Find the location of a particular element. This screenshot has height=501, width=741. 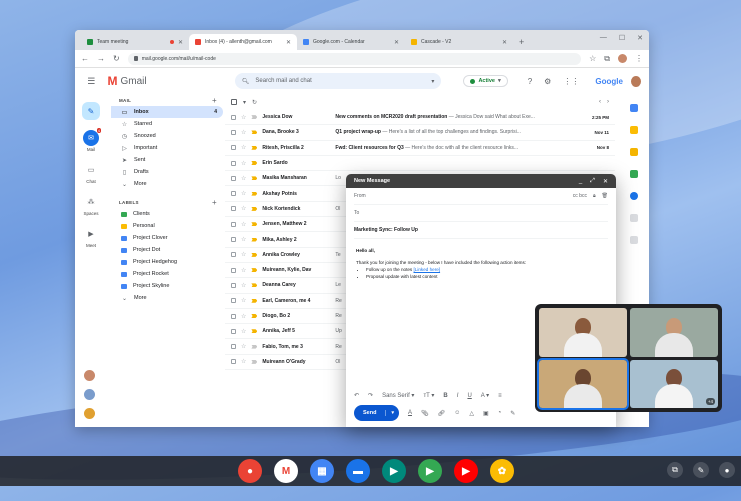

sidebar-label-project-rocket: Project Rocket is located at coordinates (167, 274).